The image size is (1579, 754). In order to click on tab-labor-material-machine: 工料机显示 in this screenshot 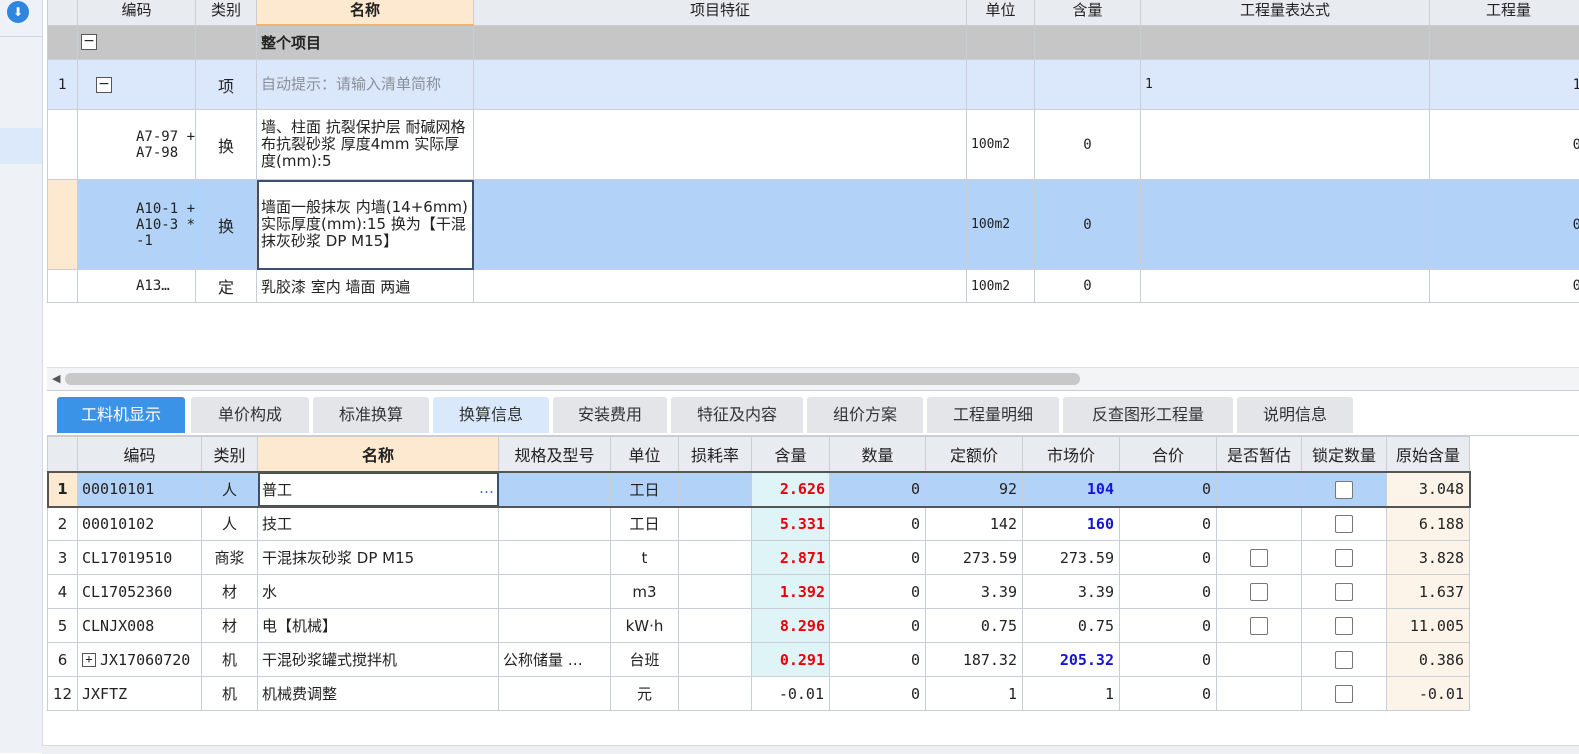, I will do `click(121, 415)`.